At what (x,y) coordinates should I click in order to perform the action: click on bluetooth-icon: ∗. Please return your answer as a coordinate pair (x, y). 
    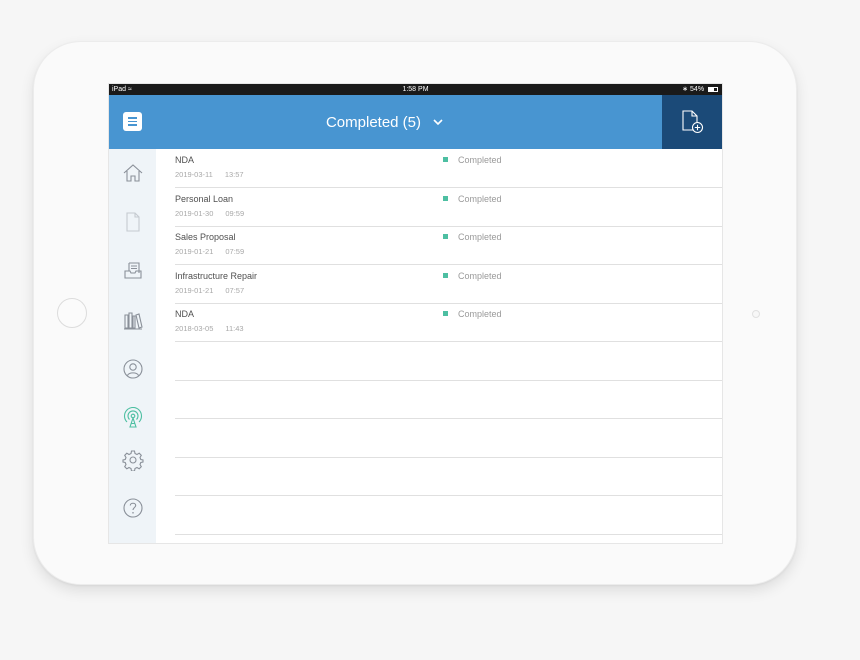
    Looking at the image, I should click on (685, 89).